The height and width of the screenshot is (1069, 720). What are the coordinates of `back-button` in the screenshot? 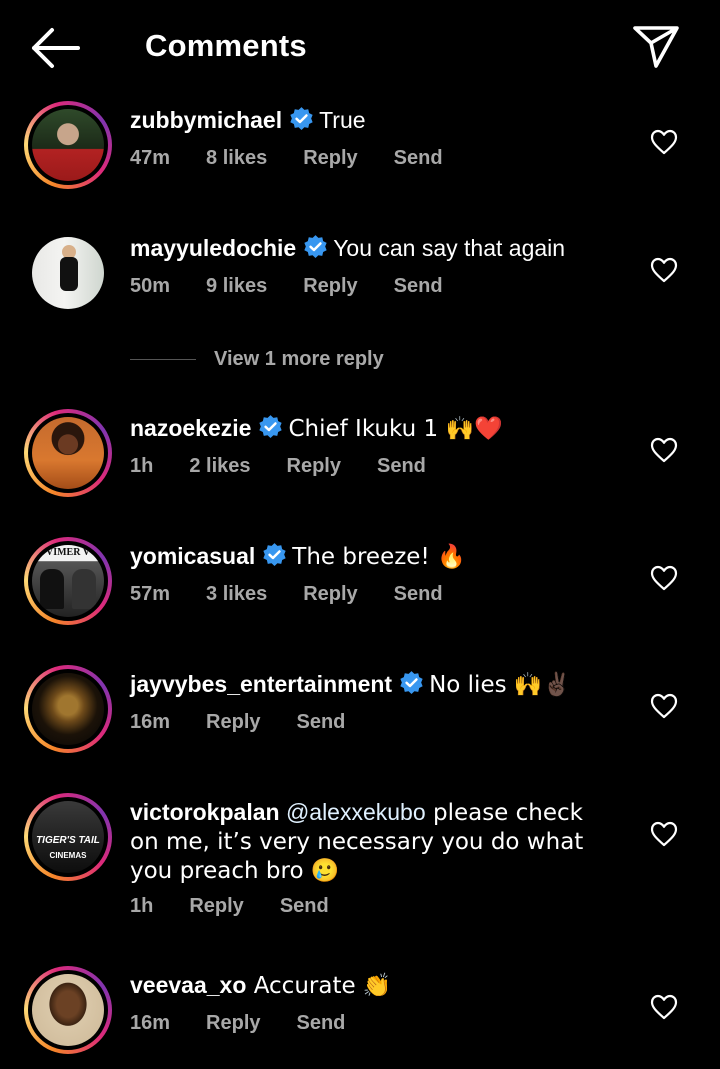 It's located at (56, 48).